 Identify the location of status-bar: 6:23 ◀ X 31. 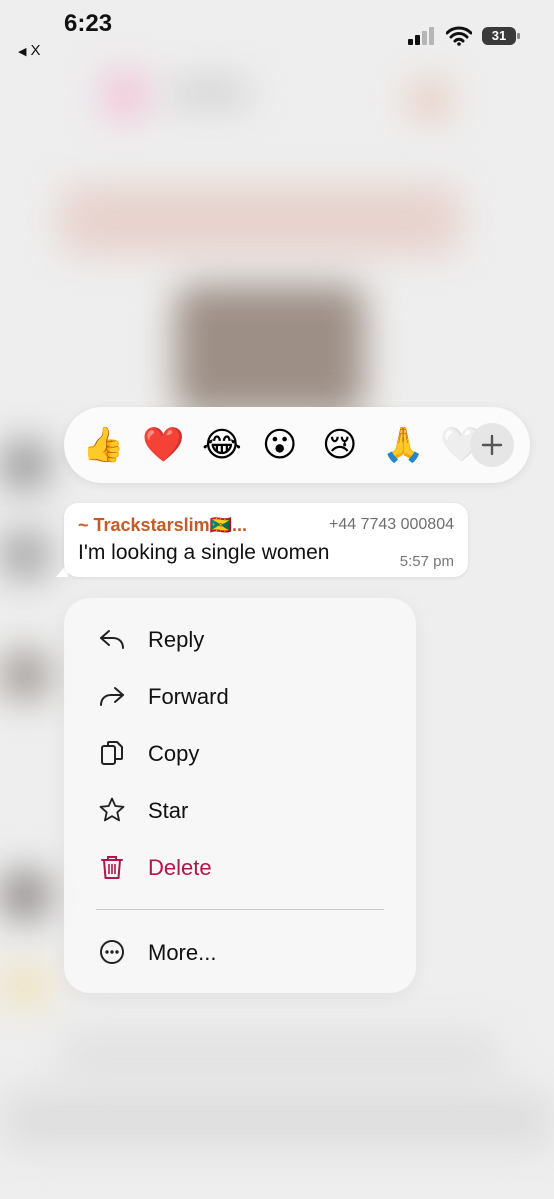
(277, 35).